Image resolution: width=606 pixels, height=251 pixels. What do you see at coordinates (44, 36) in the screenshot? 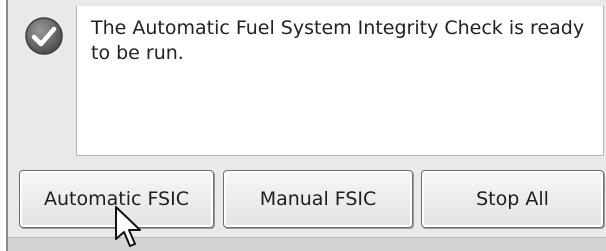
I see `checkmark-icon` at bounding box center [44, 36].